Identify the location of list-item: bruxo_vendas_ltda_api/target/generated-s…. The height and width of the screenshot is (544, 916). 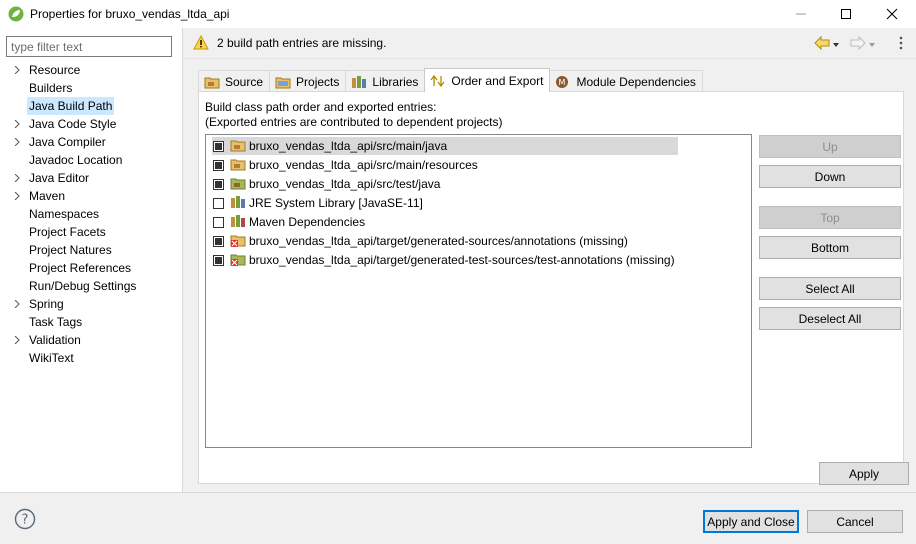
(420, 241).